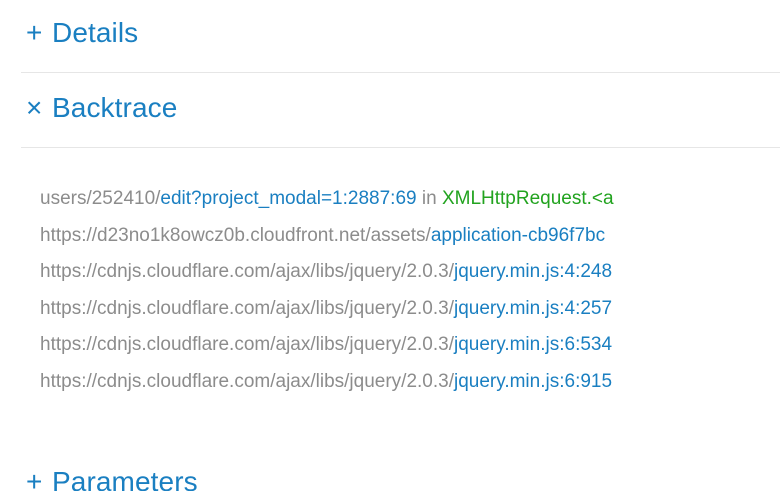 Image resolution: width=780 pixels, height=491 pixels. I want to click on details-section-toggle: + Details, so click(82, 33).